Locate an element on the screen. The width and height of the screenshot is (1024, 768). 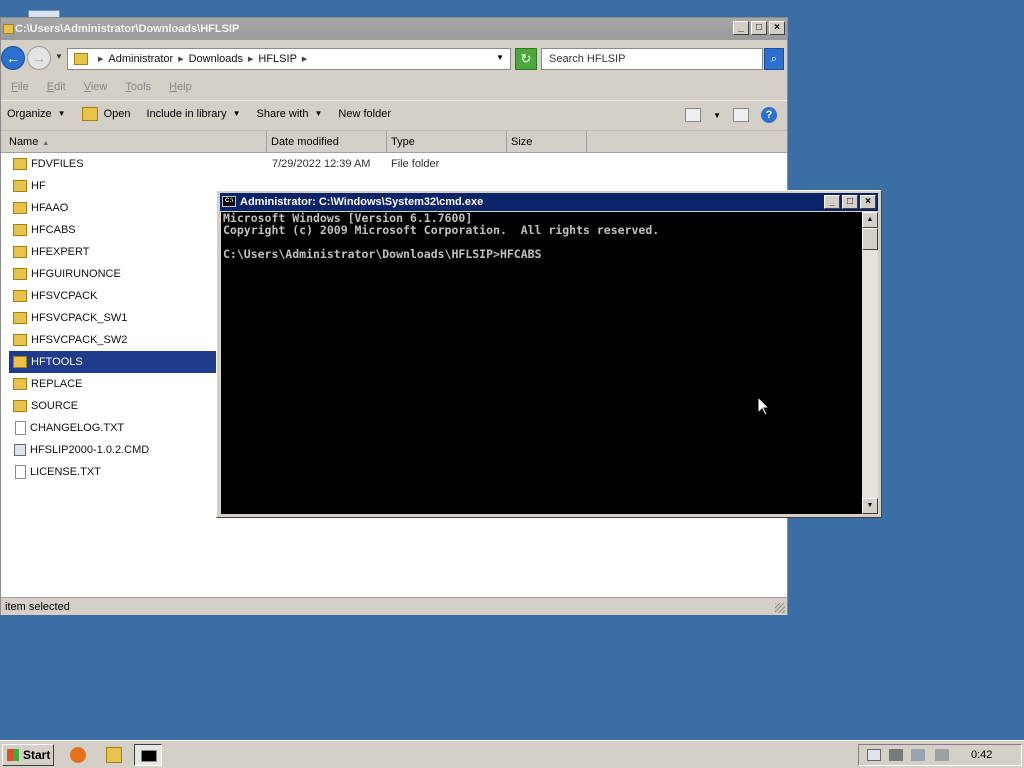
menu-tools: Tools is located at coordinates (138, 87).